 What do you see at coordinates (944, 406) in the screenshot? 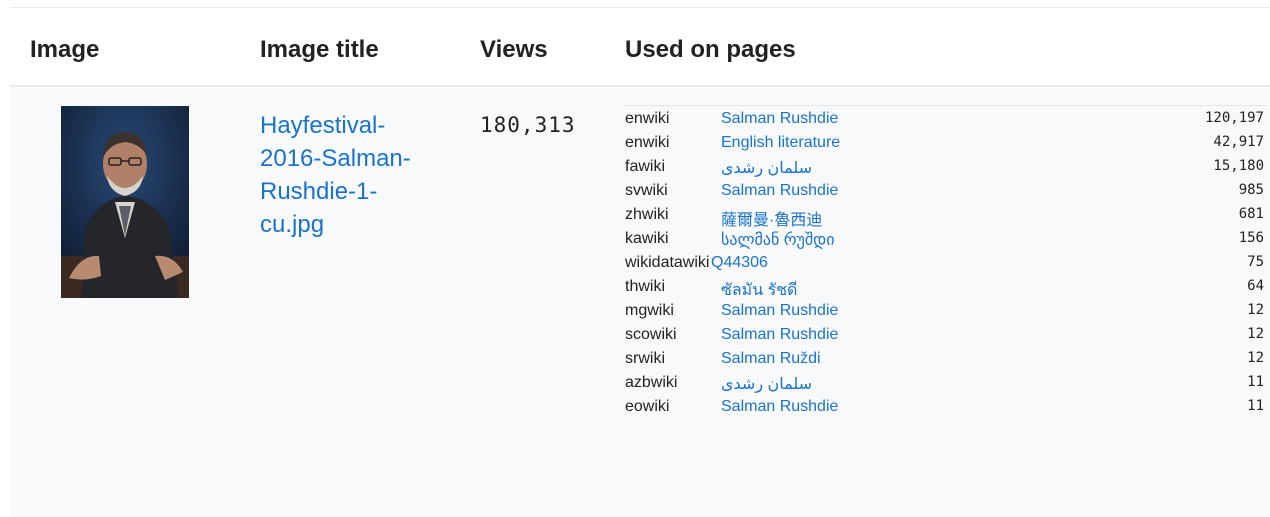
I see `usage-row: eowiki Salman Rushdie 11` at bounding box center [944, 406].